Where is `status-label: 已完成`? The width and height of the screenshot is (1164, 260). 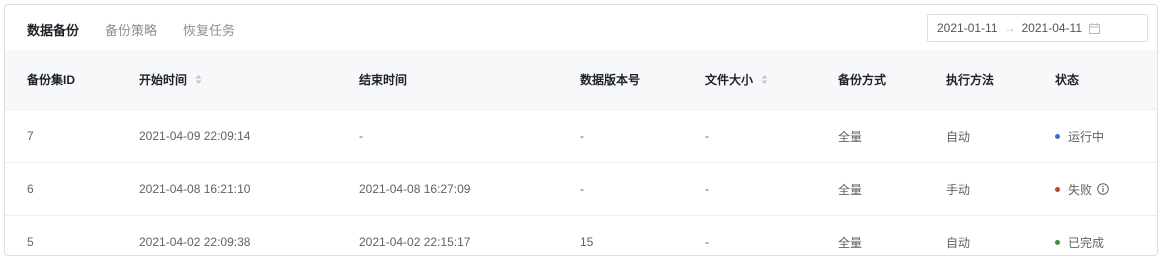
status-label: 已完成 is located at coordinates (1086, 242).